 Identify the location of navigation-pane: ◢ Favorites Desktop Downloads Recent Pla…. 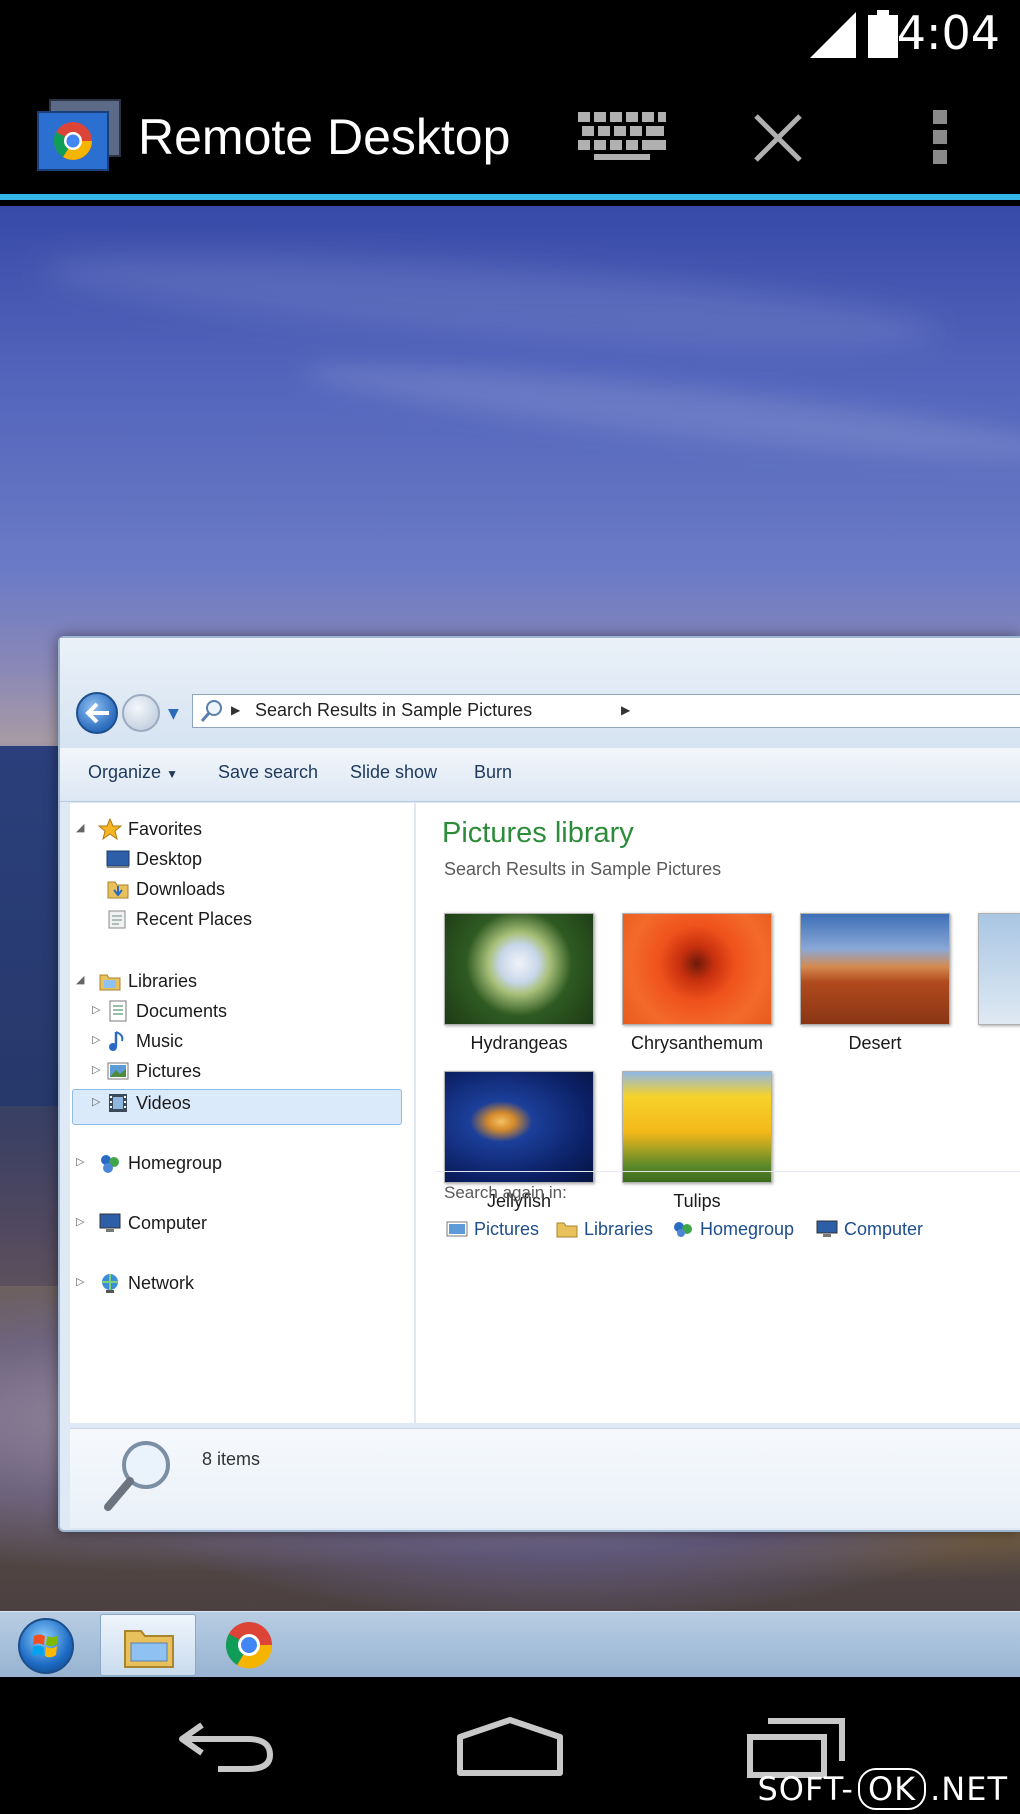
(242, 1113).